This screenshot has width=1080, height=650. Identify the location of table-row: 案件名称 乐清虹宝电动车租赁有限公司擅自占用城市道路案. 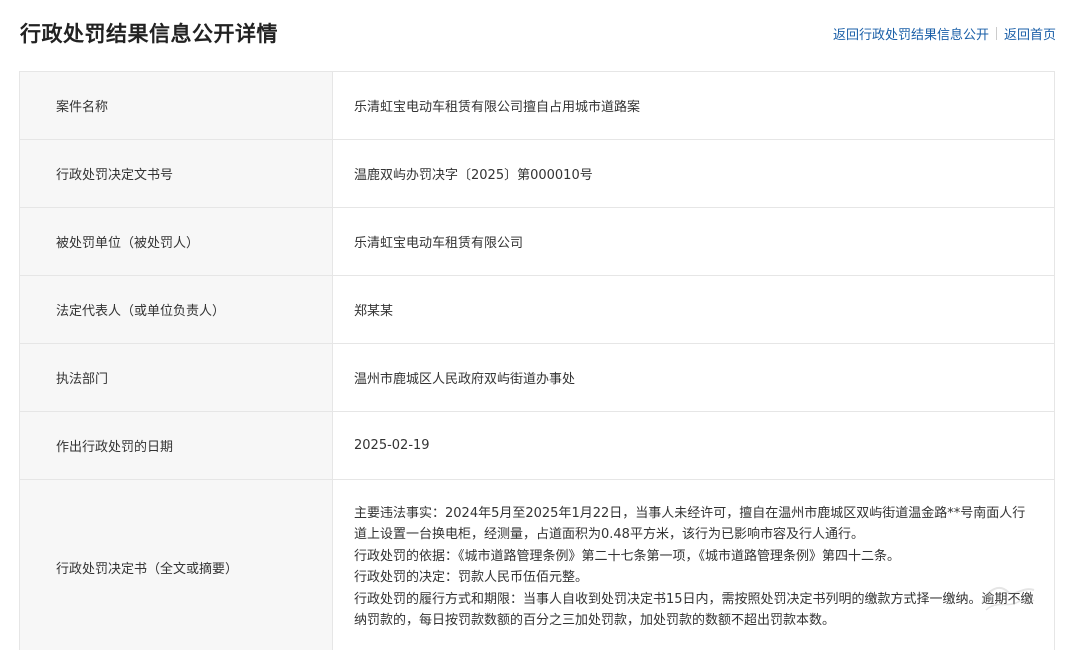
(537, 105).